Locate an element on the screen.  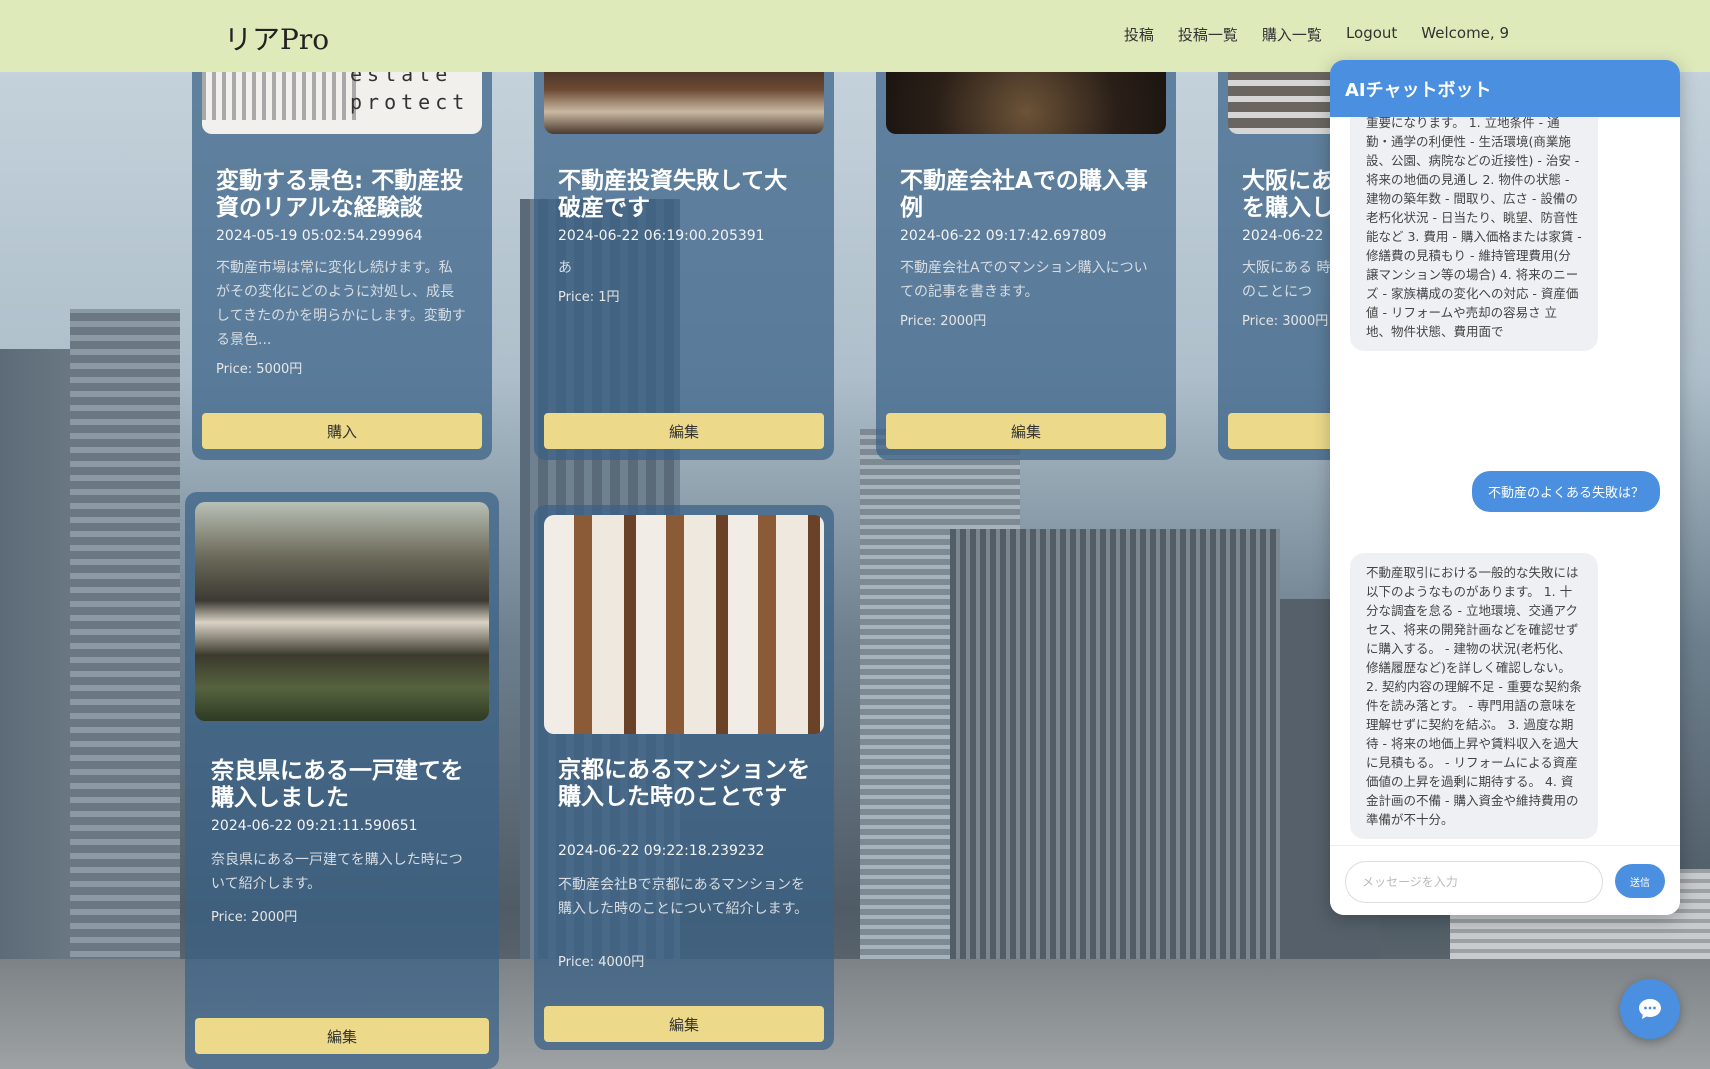
card-price: Price: 3000円 is located at coordinates (1285, 321).